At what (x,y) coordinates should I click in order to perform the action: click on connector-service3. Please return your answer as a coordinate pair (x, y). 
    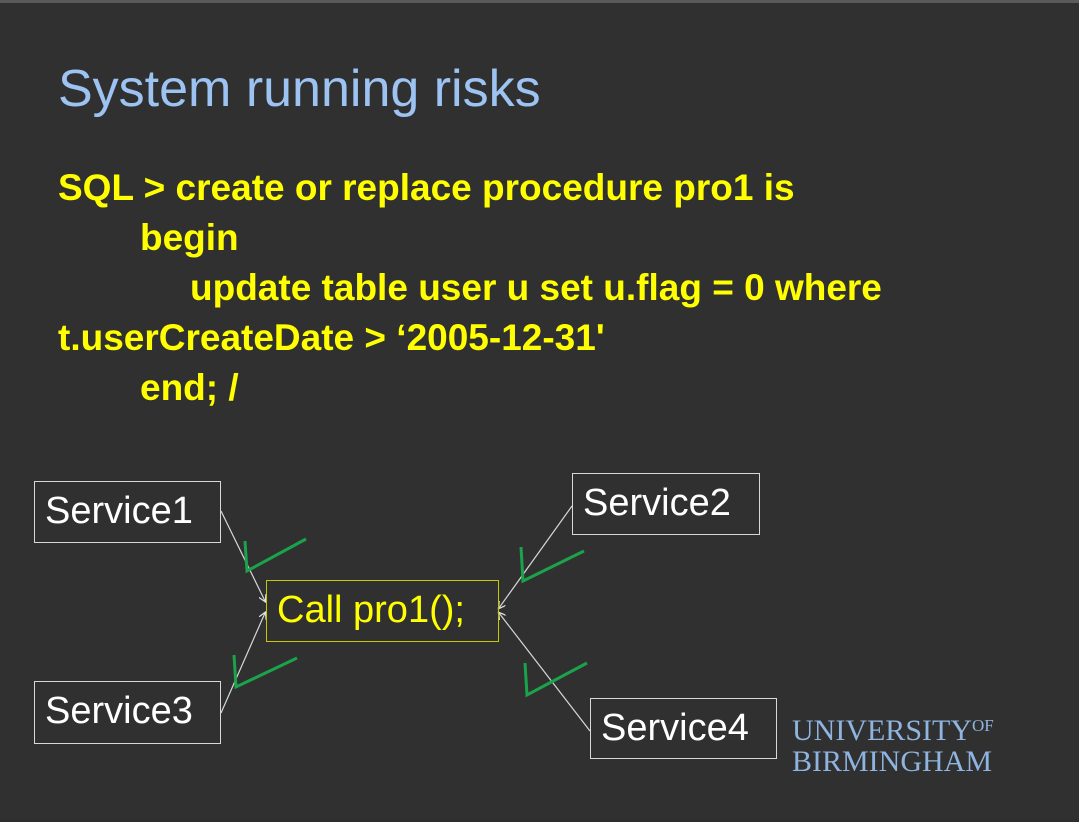
    Looking at the image, I should click on (242, 663).